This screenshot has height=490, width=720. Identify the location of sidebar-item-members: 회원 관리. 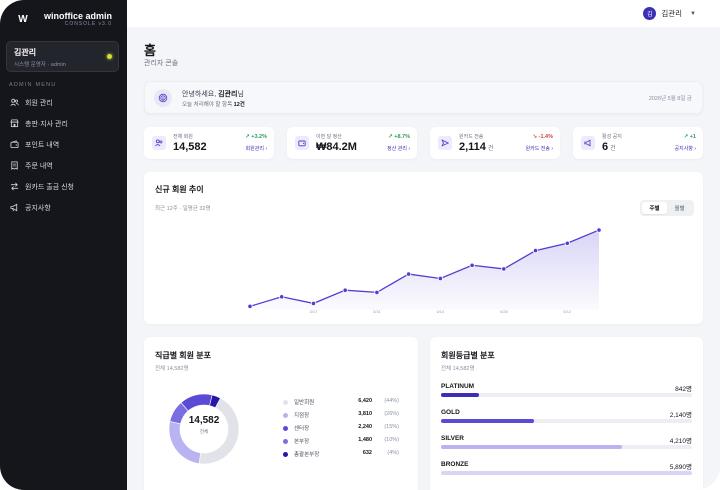
(63, 102).